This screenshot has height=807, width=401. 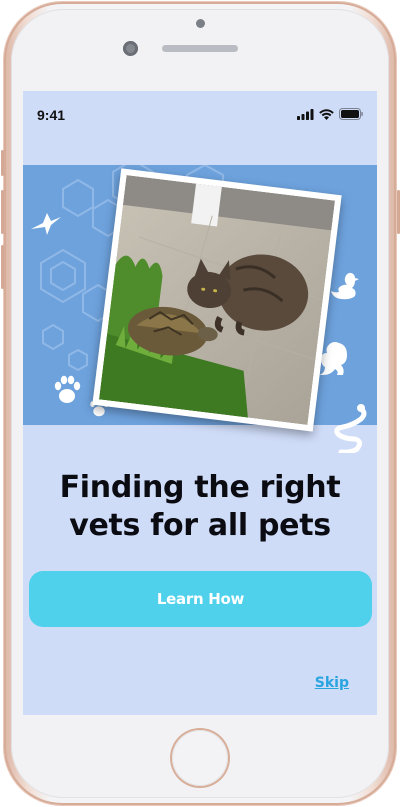 What do you see at coordinates (2, 267) in the screenshot?
I see `volume-down-button` at bounding box center [2, 267].